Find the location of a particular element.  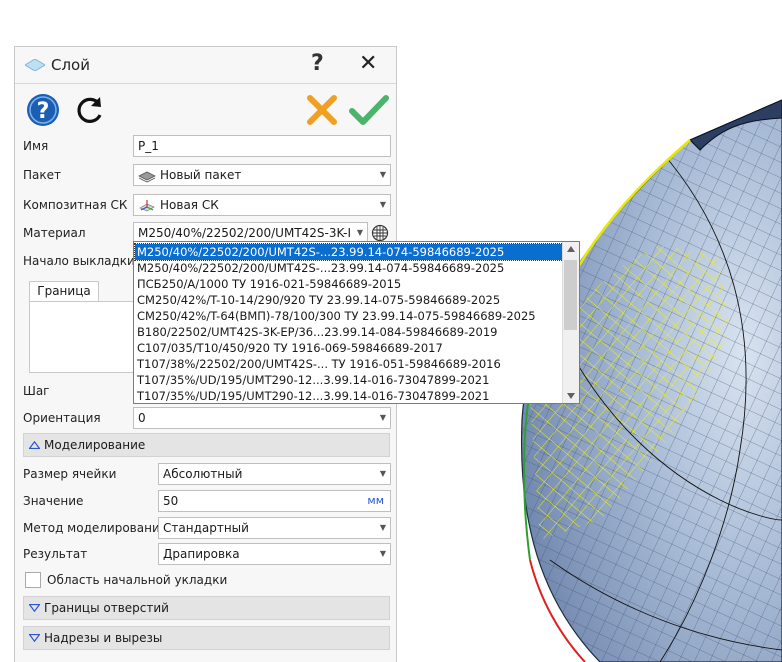

method-label: Метод моделирования is located at coordinates (95, 528).